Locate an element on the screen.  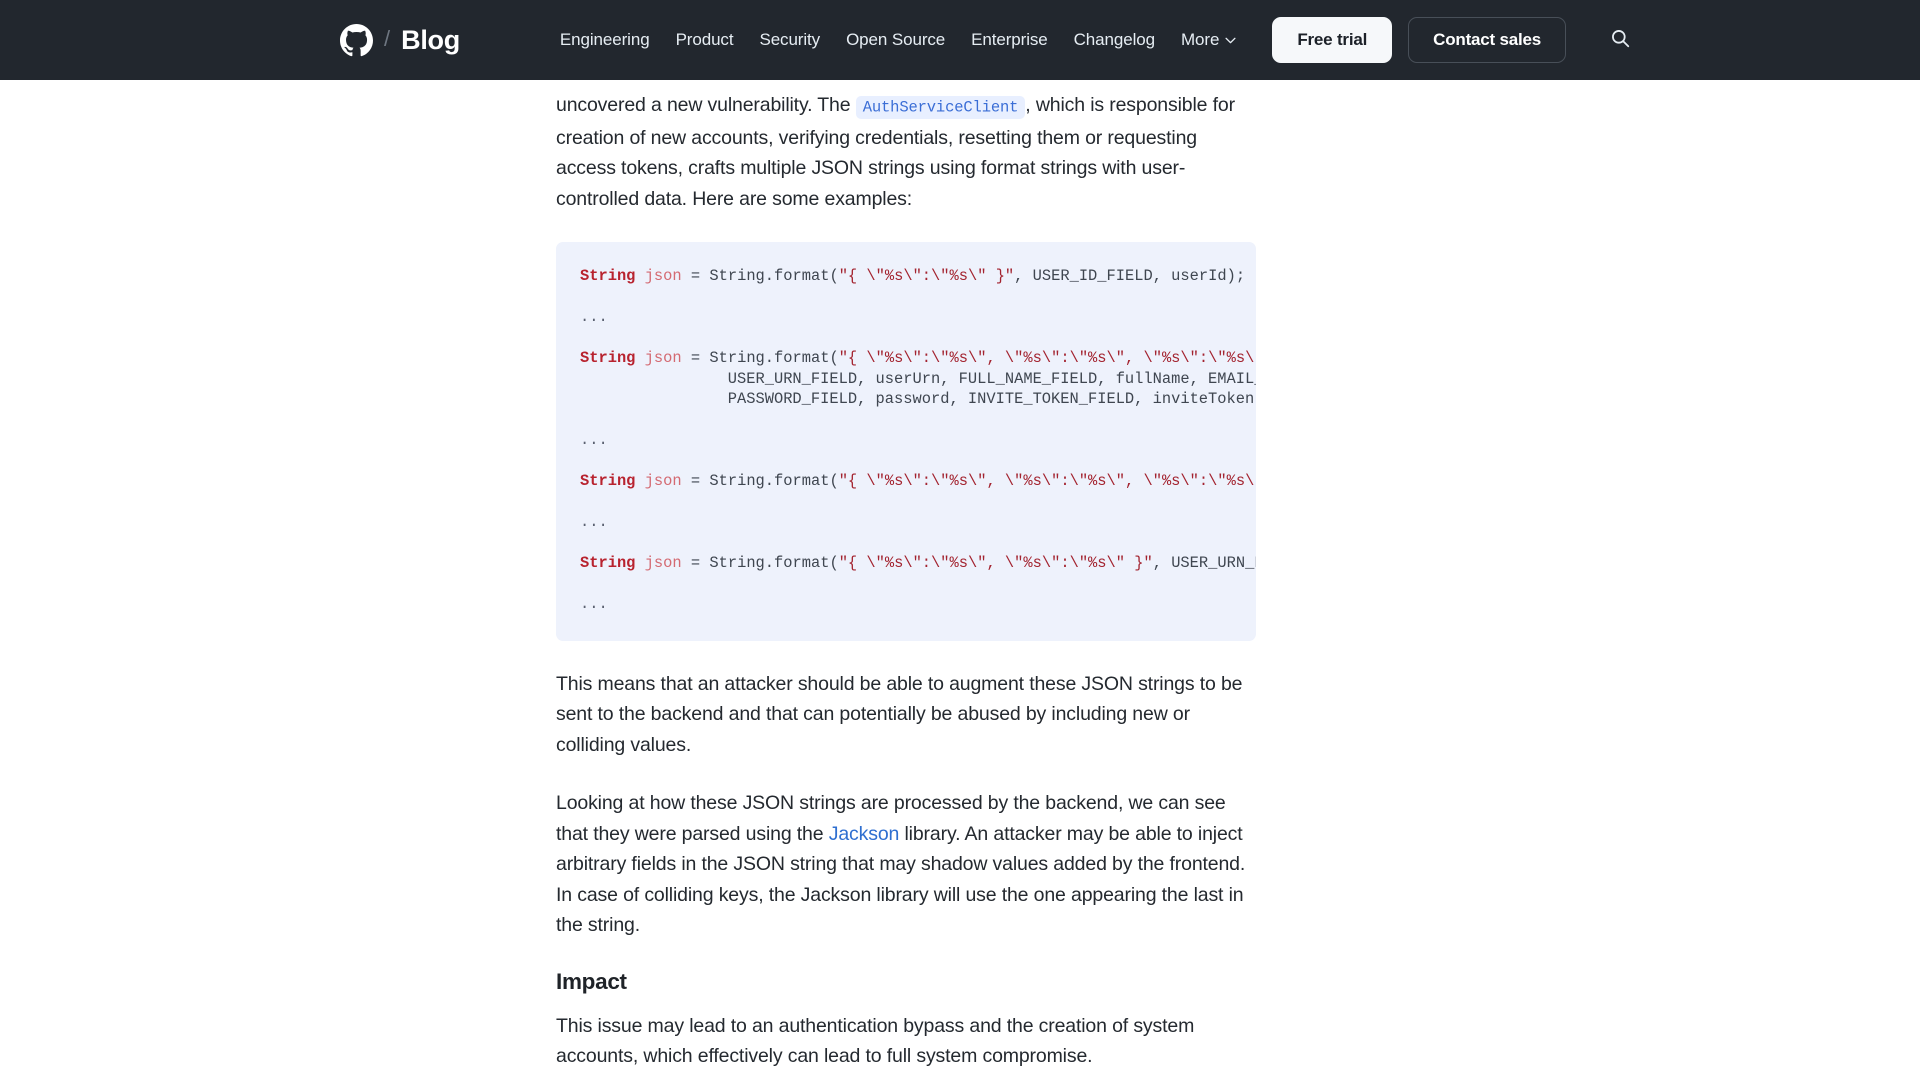
search-button is located at coordinates (1620, 40).